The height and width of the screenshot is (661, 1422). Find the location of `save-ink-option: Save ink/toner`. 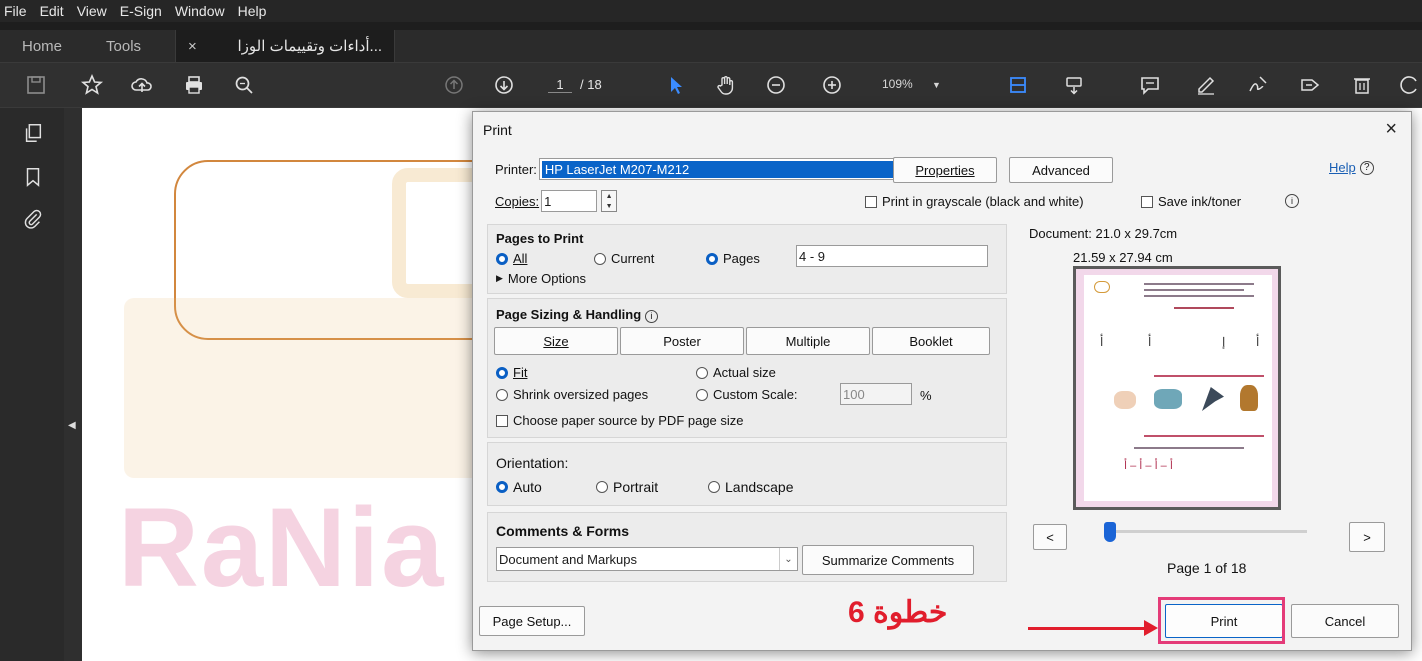

save-ink-option: Save ink/toner is located at coordinates (1191, 201).